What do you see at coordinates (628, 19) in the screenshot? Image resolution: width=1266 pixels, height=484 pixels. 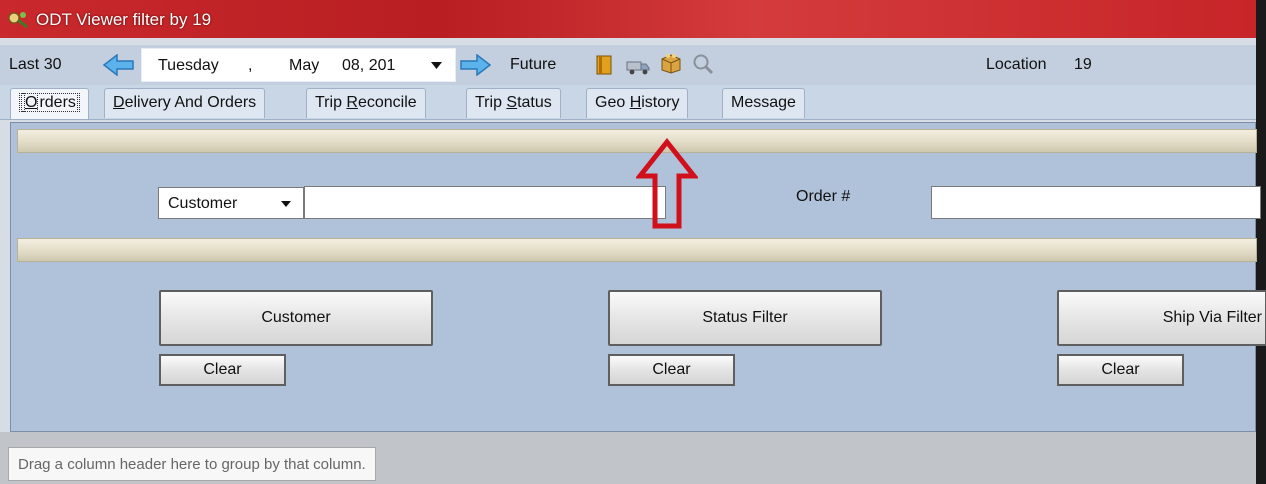 I see `title-bar: ODT Viewer filter by 19` at bounding box center [628, 19].